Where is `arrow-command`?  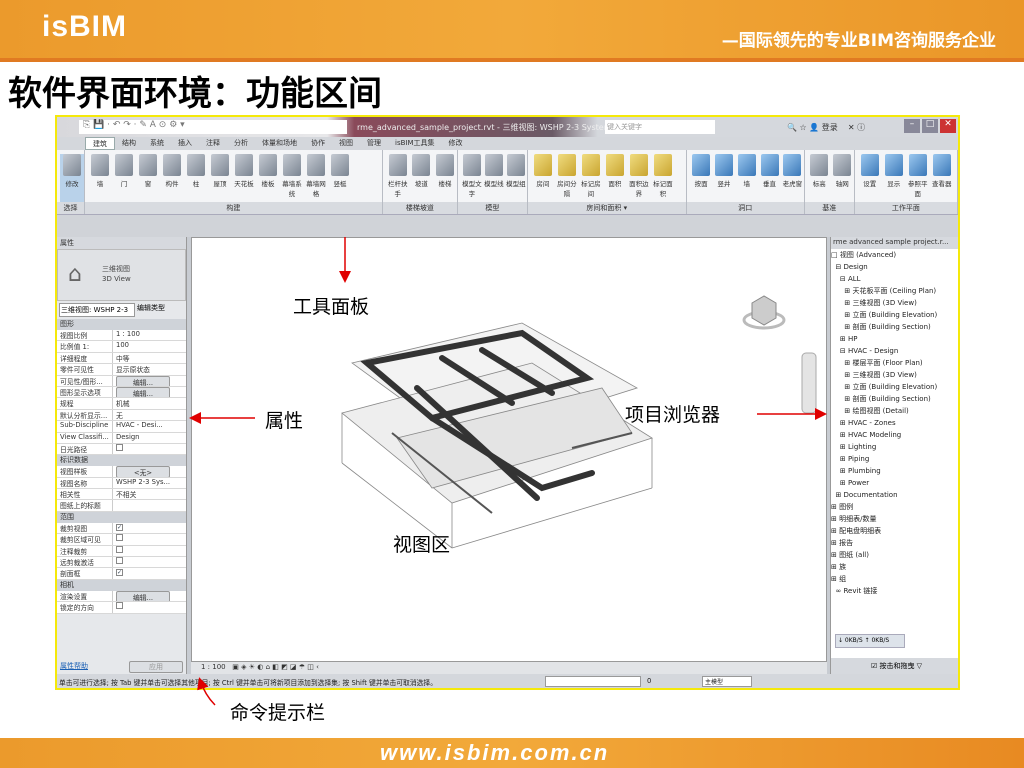
arrow-command is located at coordinates (206, 691).